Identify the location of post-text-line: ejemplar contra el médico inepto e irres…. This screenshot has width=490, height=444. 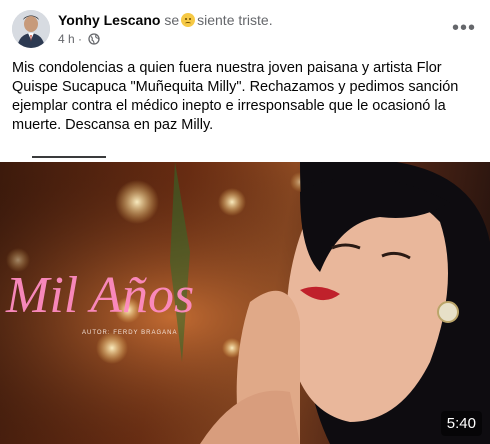
(229, 106).